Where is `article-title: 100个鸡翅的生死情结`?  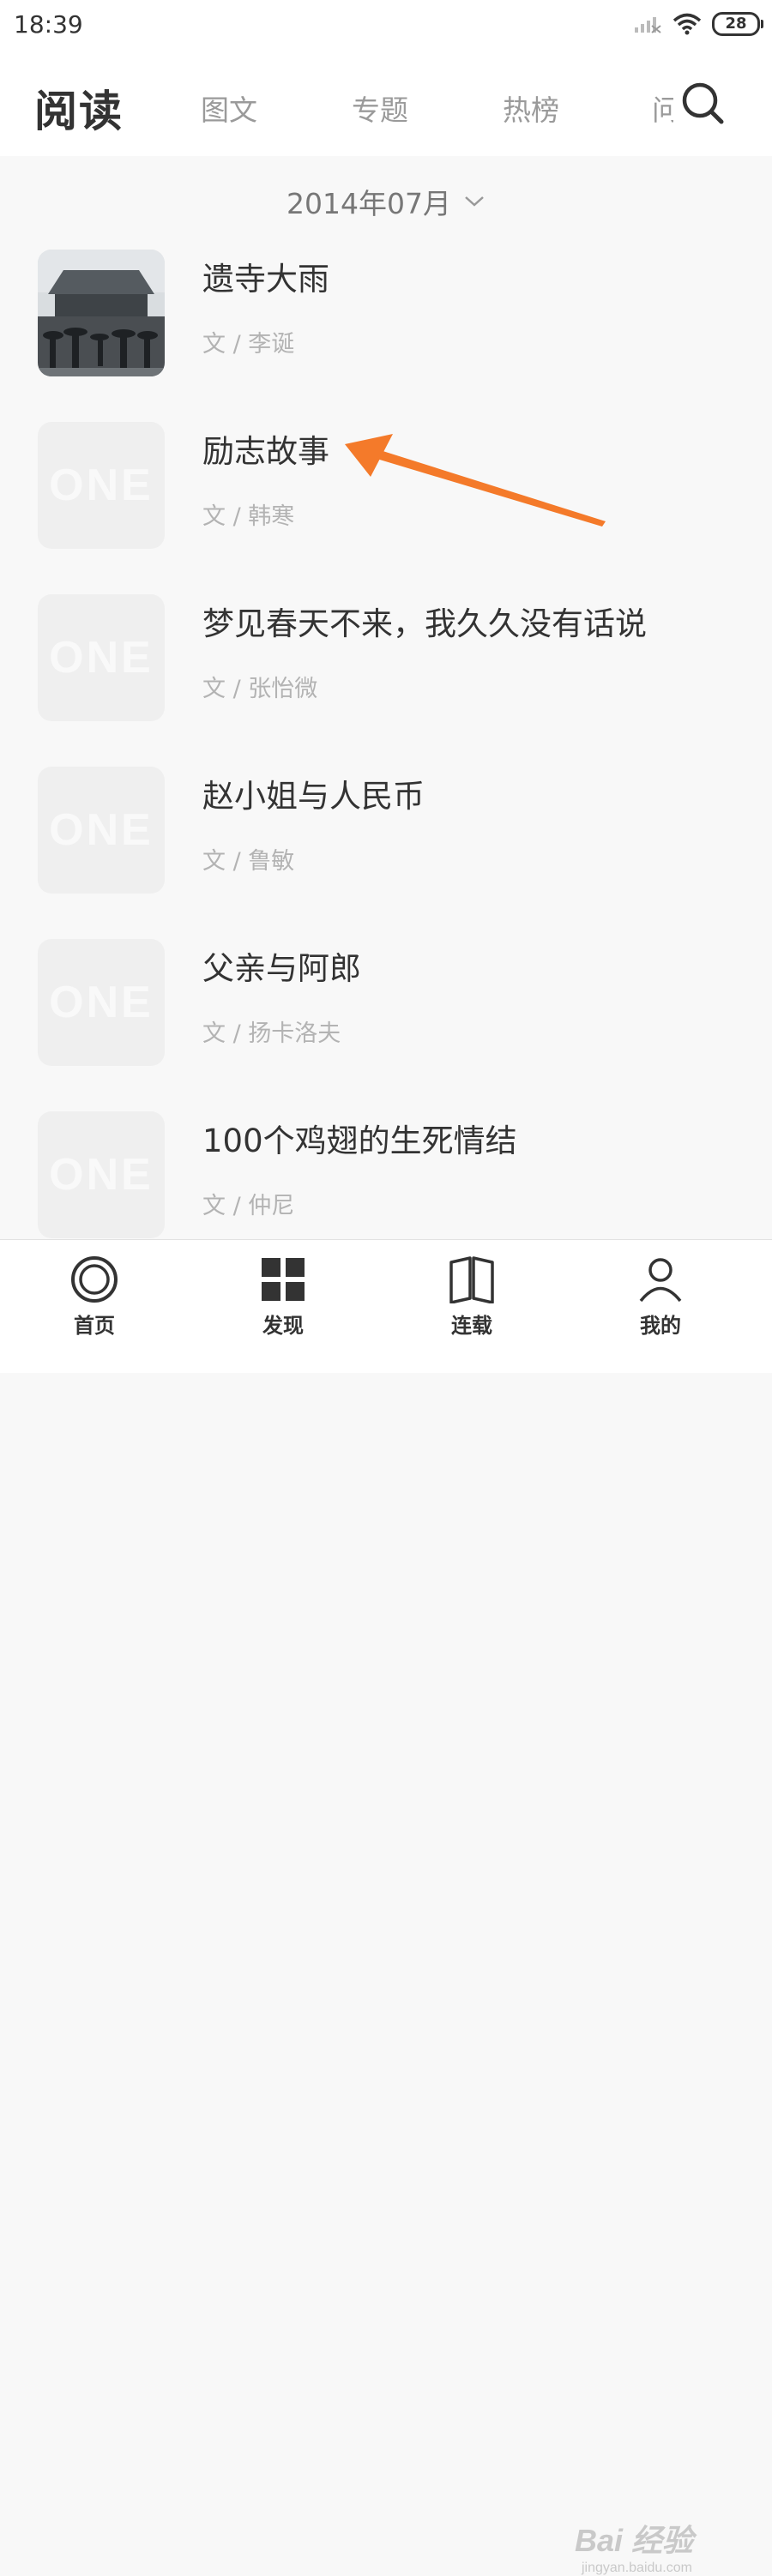 article-title: 100个鸡翅的生死情结 is located at coordinates (359, 1140).